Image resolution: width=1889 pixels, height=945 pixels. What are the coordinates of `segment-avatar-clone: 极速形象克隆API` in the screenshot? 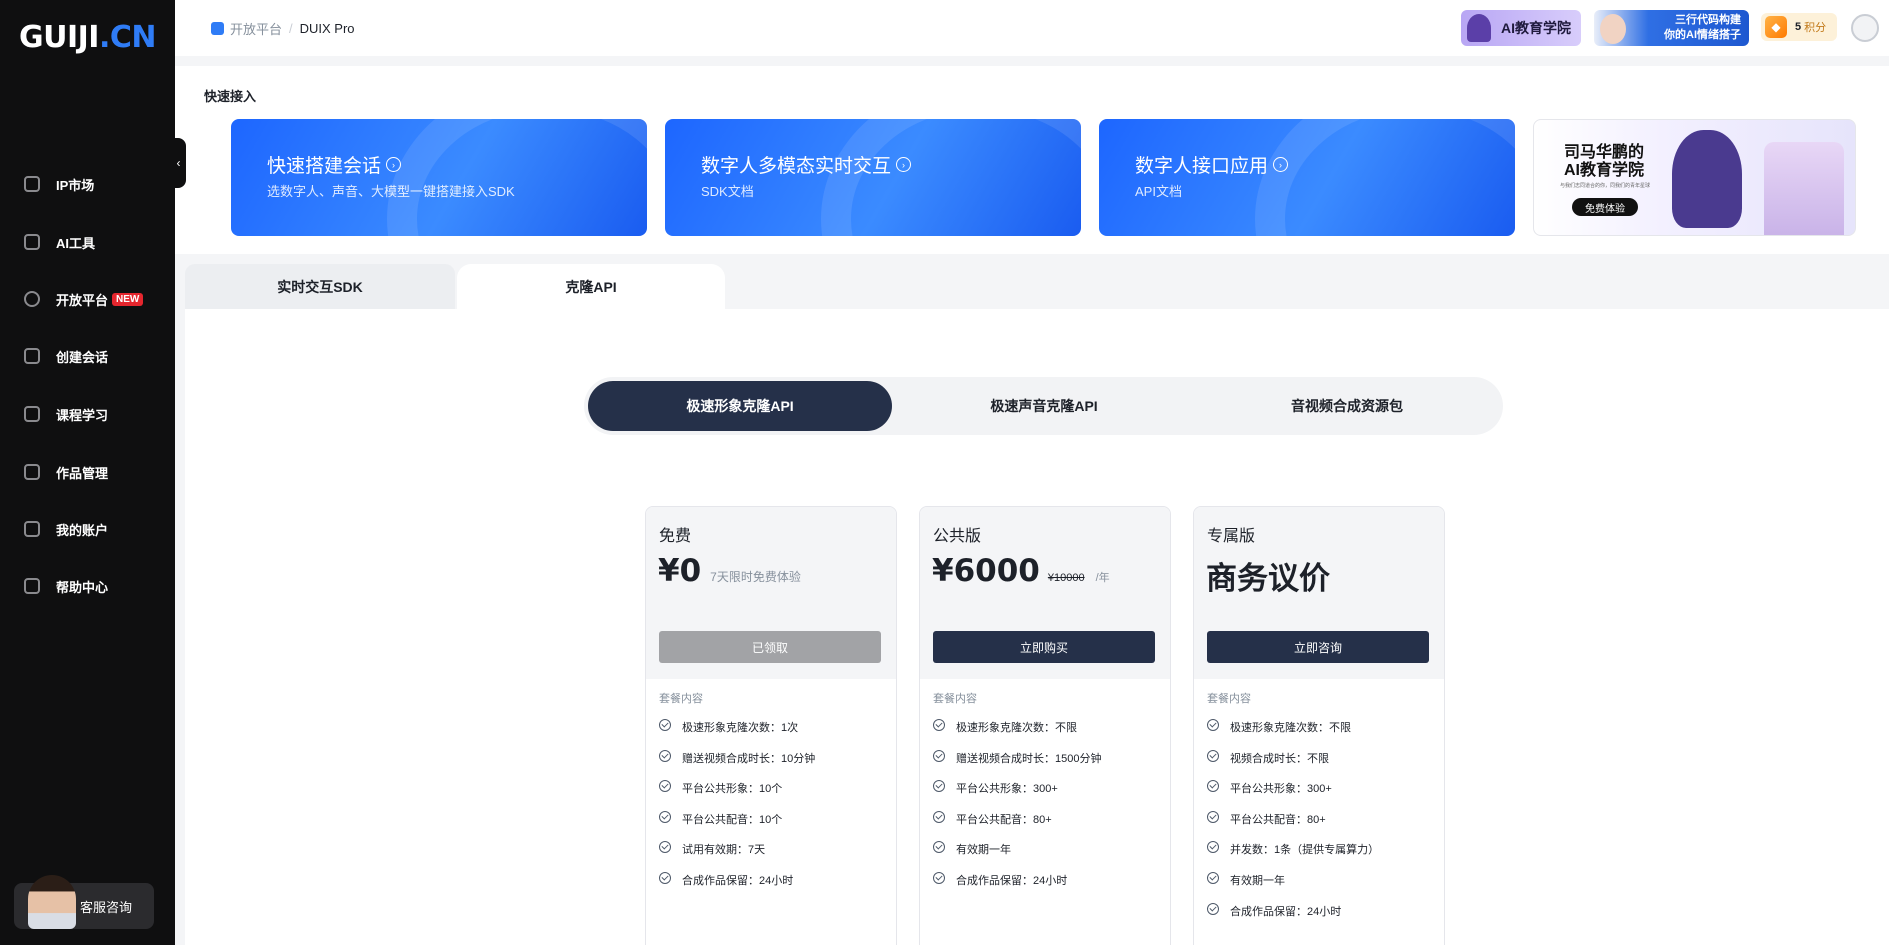 It's located at (740, 406).